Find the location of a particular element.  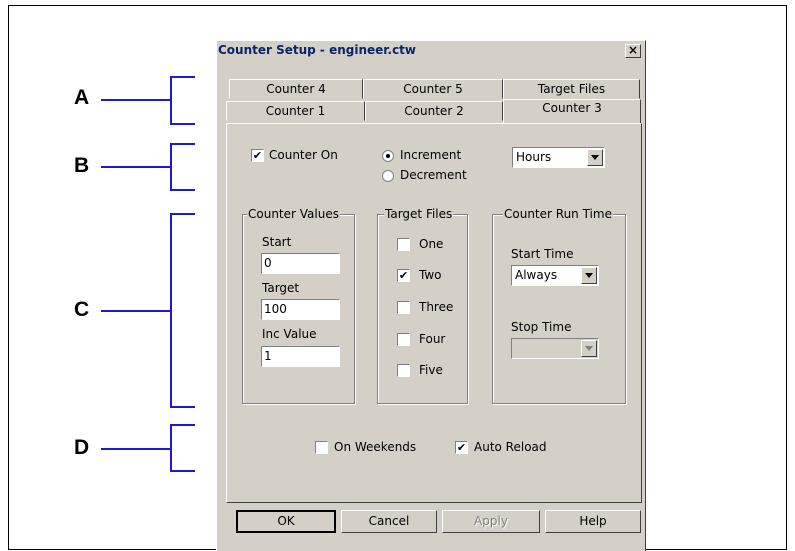

callout-d-bracket-top is located at coordinates (182, 425).